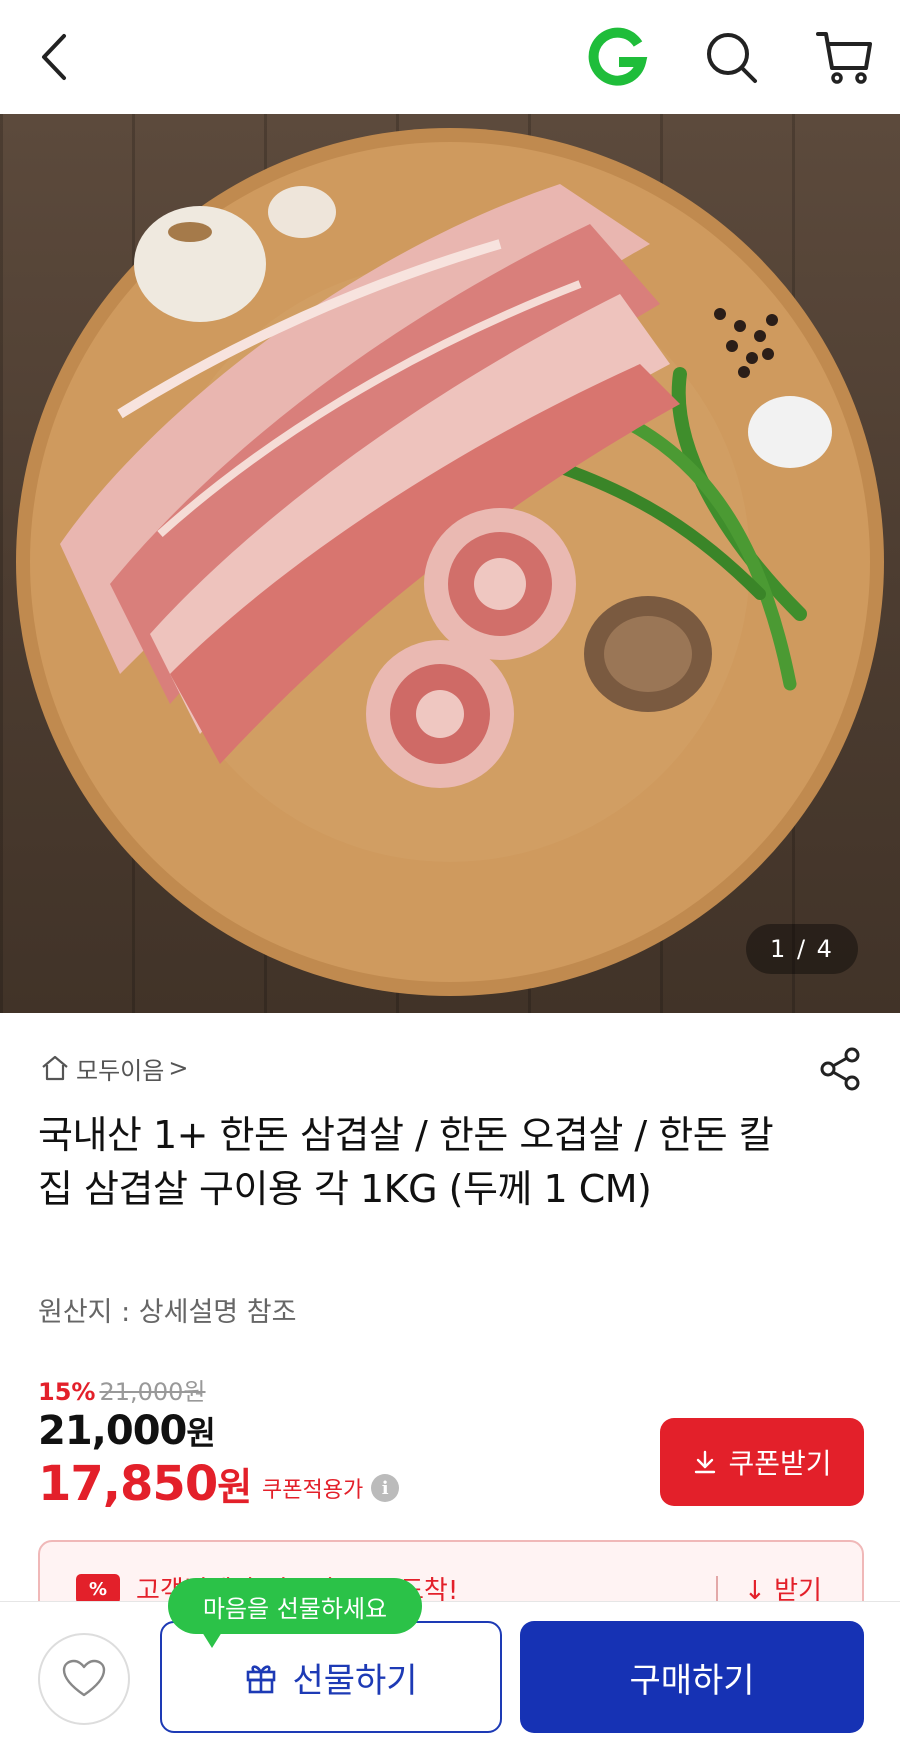  Describe the element at coordinates (705, 1462) in the screenshot. I see `download-icon` at that location.